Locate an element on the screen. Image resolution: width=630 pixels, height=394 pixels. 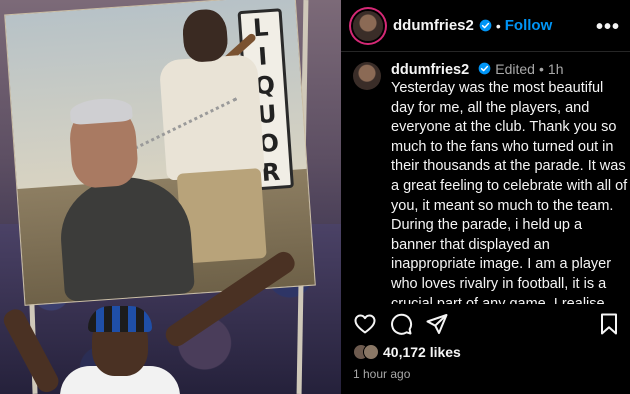
heart-icon is located at coordinates (365, 324).